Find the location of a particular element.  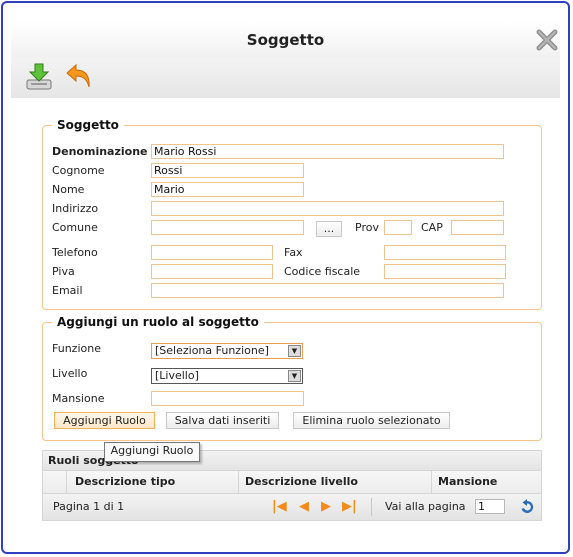

prev-page-icon: ◀ is located at coordinates (304, 507).